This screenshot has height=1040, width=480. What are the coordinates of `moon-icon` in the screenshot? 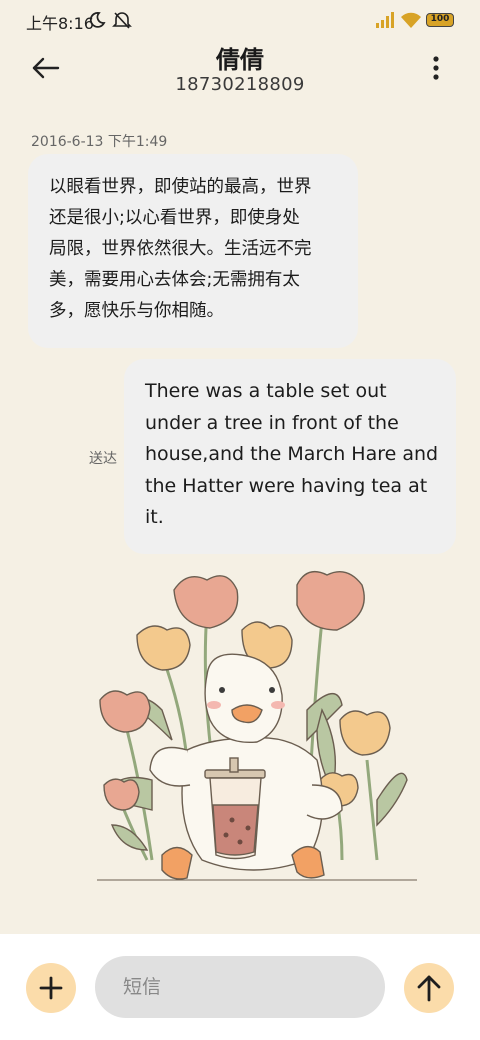 It's located at (97, 20).